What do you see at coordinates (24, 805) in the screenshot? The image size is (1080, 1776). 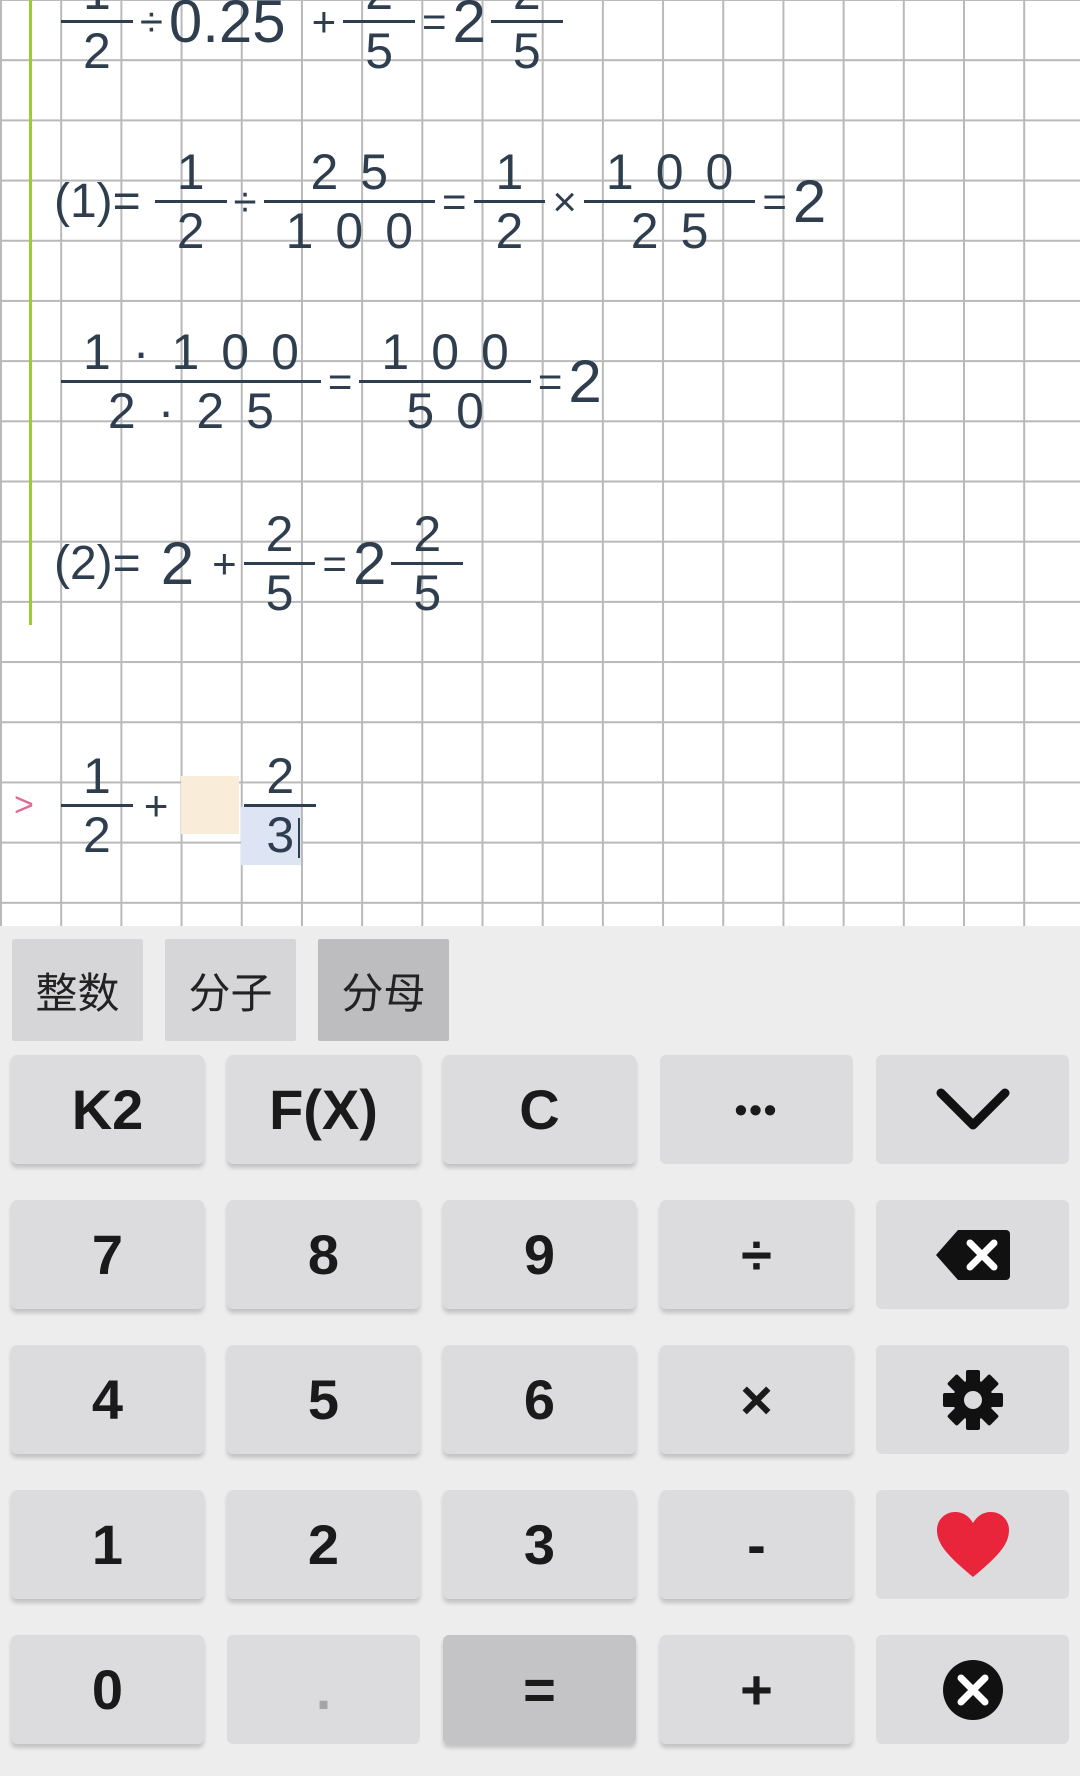 I see `input-prompt-icon: >` at bounding box center [24, 805].